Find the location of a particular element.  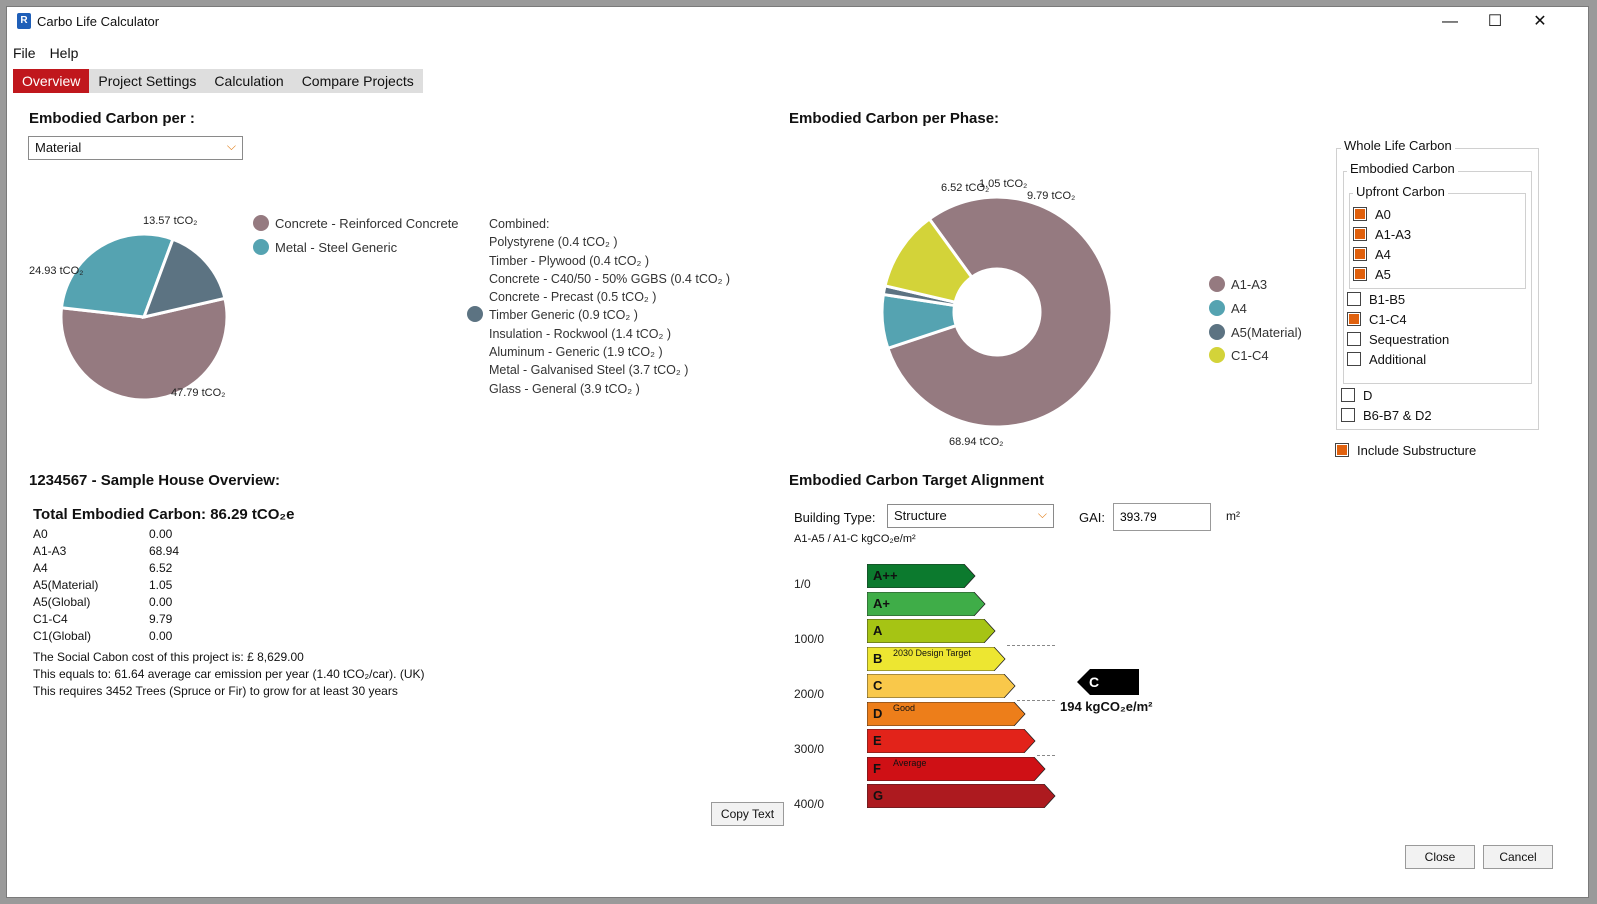

legend-label: Concrete - Reinforced Concrete is located at coordinates (367, 223).